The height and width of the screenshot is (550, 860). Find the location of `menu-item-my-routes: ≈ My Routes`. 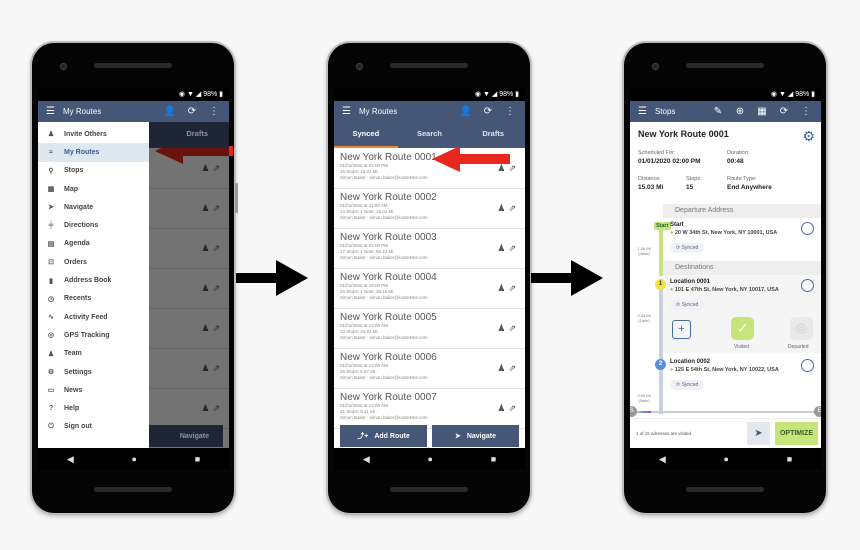

menu-item-my-routes: ≈ My Routes is located at coordinates (93, 152).